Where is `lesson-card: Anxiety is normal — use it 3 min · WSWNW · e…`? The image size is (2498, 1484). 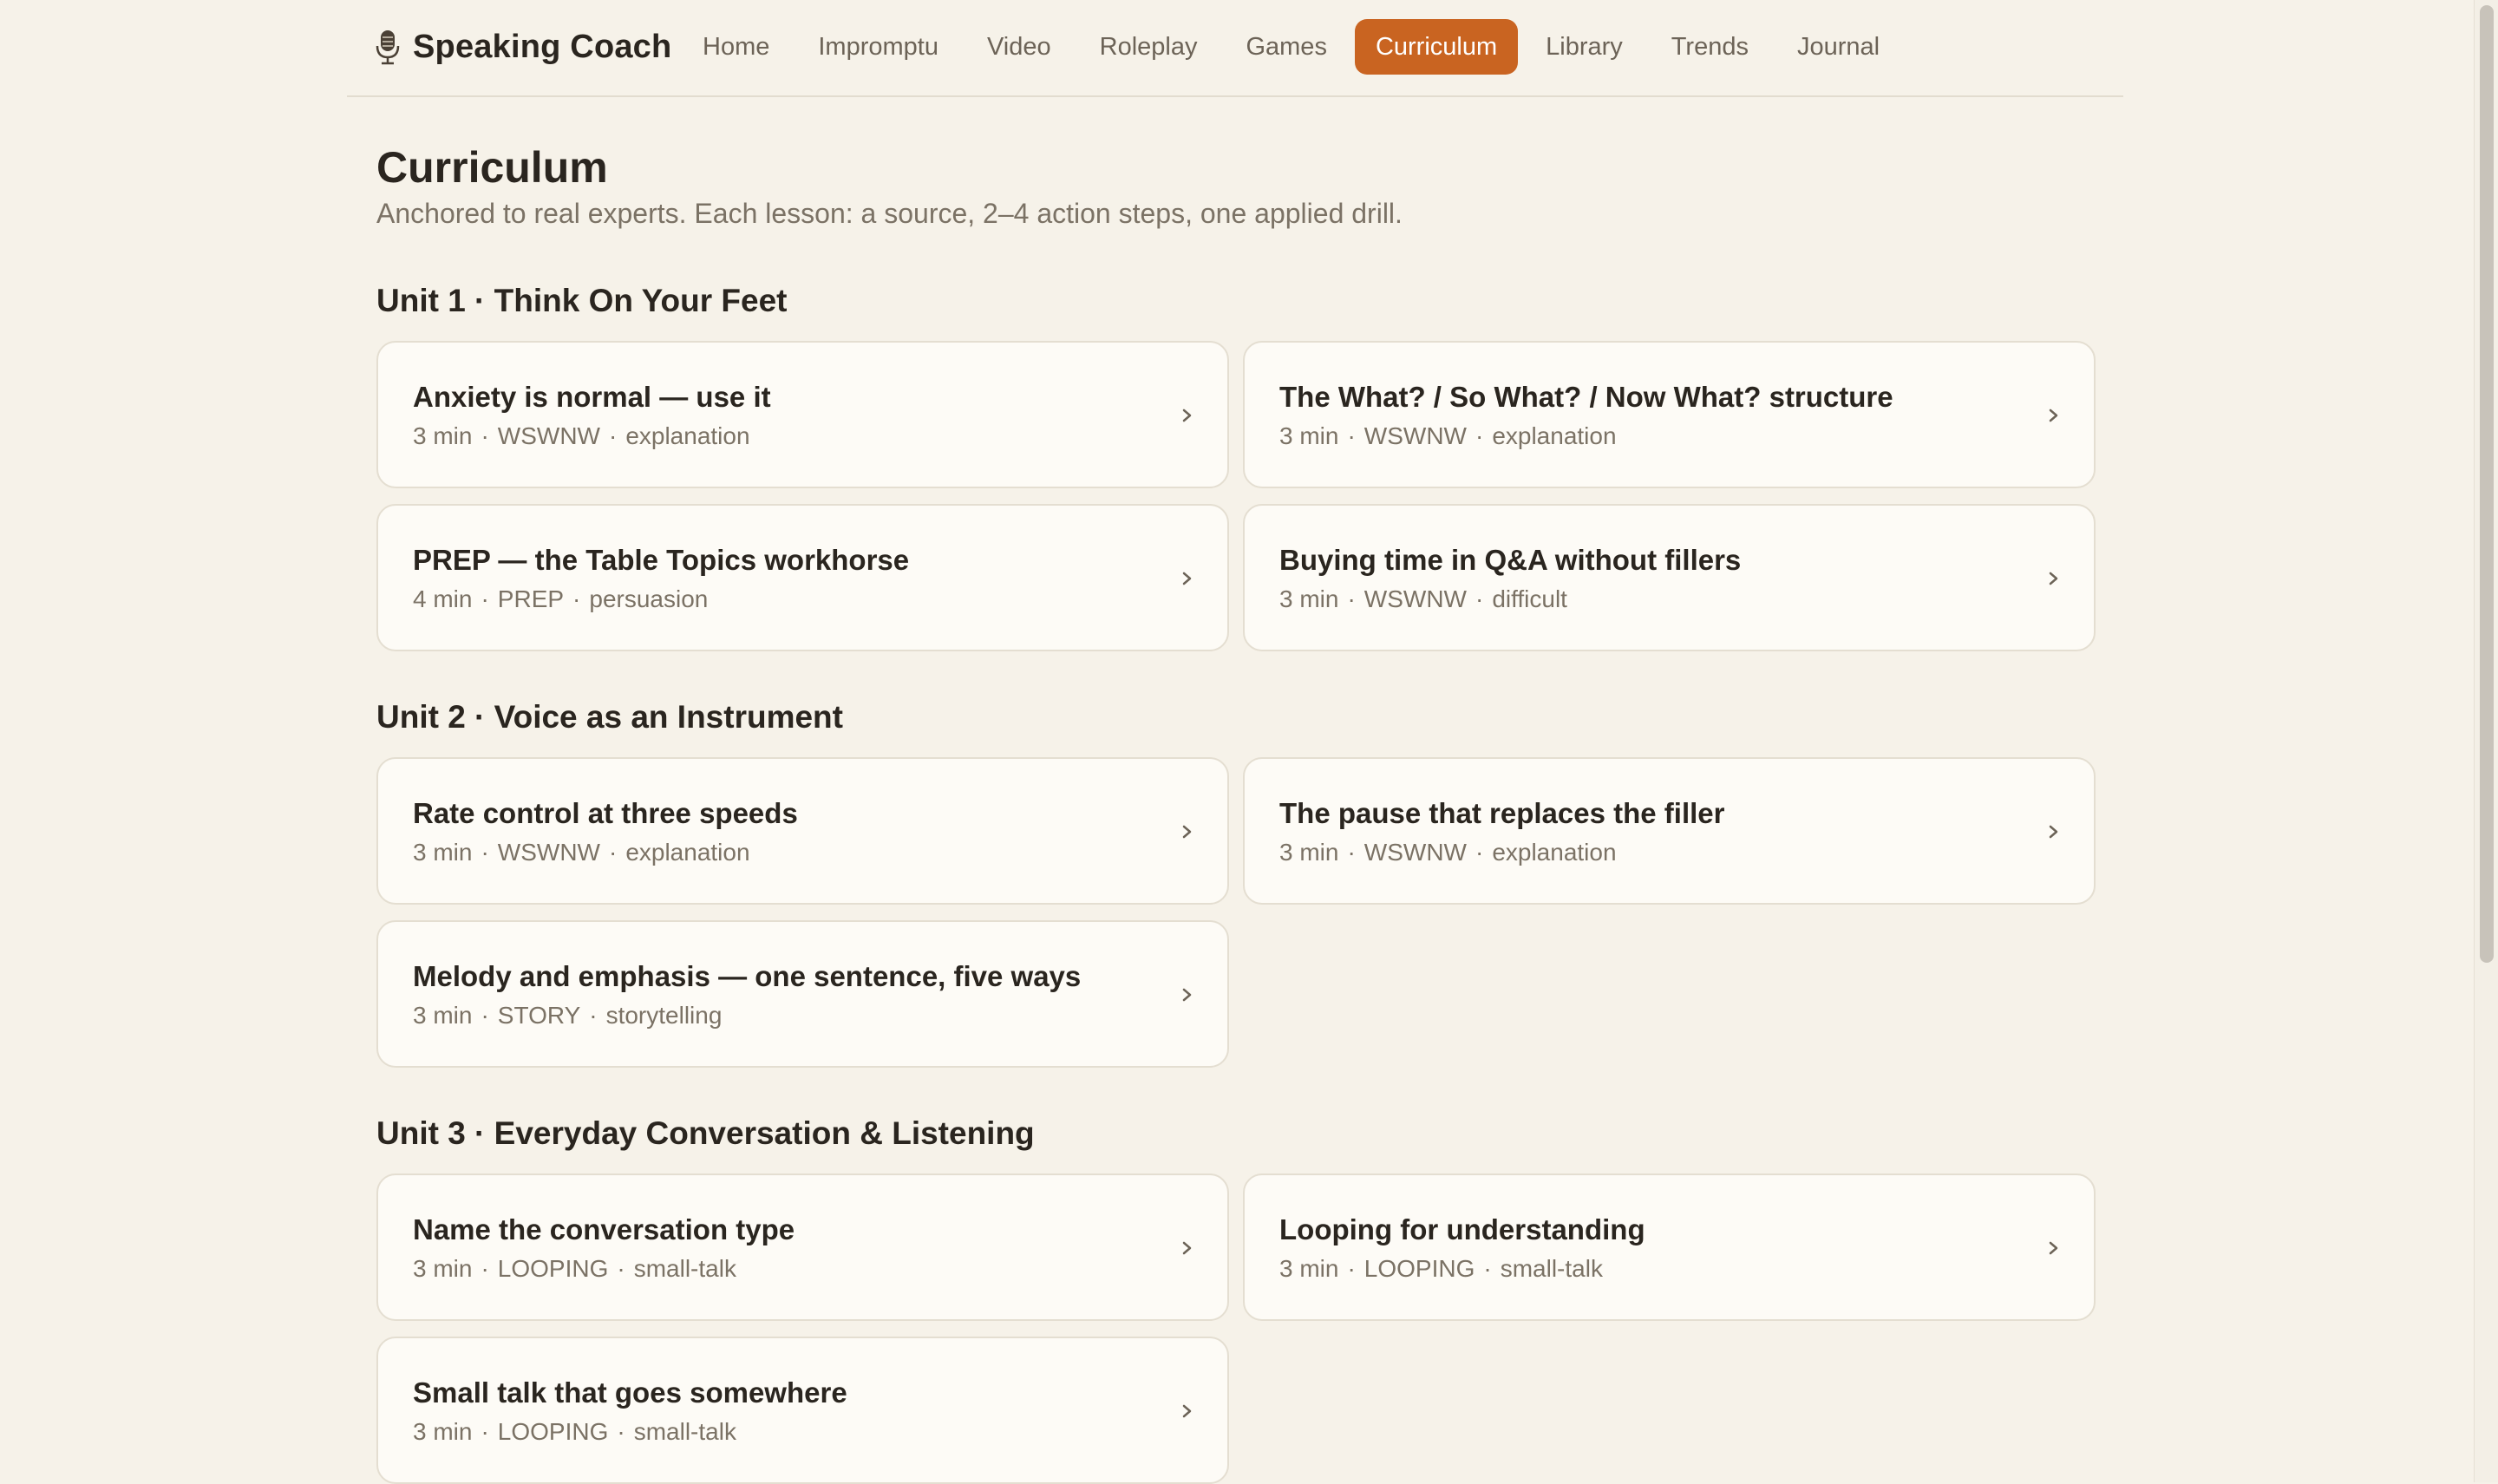
lesson-card: Anxiety is normal — use it 3 min · WSWNW · e… is located at coordinates (802, 415).